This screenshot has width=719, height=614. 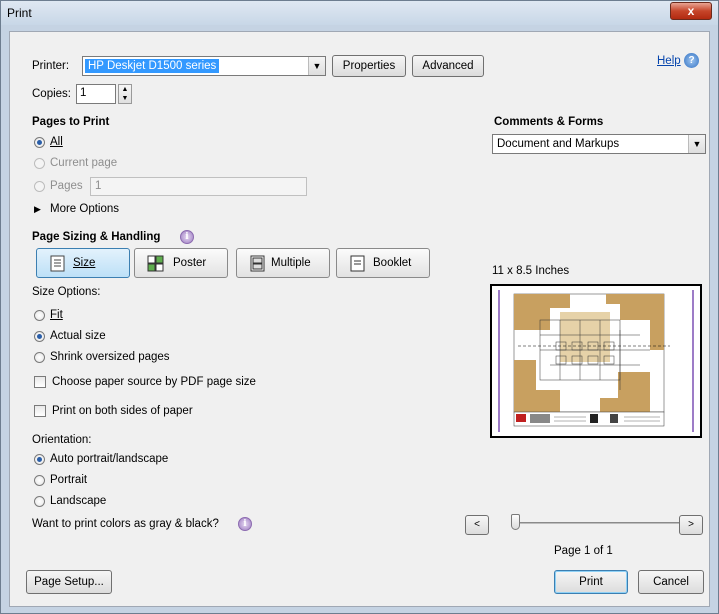 What do you see at coordinates (549, 122) in the screenshot?
I see `comments-forms-heading: Comments & Forms` at bounding box center [549, 122].